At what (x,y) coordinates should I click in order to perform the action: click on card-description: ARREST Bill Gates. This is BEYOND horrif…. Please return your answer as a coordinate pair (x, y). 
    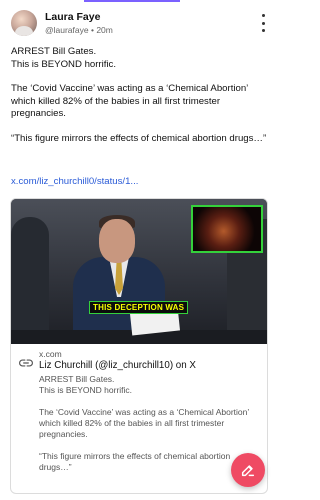
    Looking at the image, I should click on (150, 423).